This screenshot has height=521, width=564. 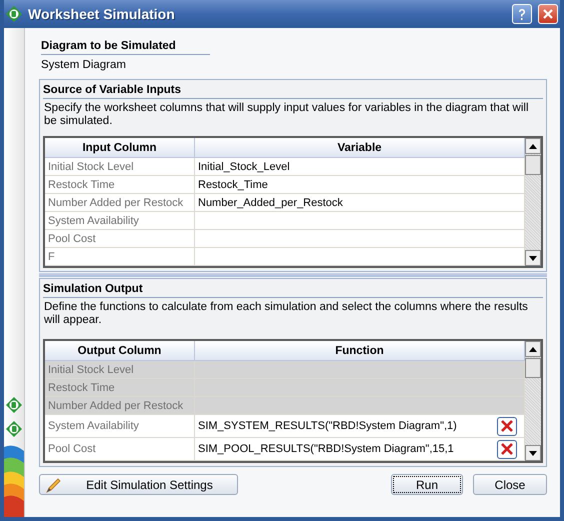 I want to click on table-cell: Restock_Time, so click(x=360, y=185).